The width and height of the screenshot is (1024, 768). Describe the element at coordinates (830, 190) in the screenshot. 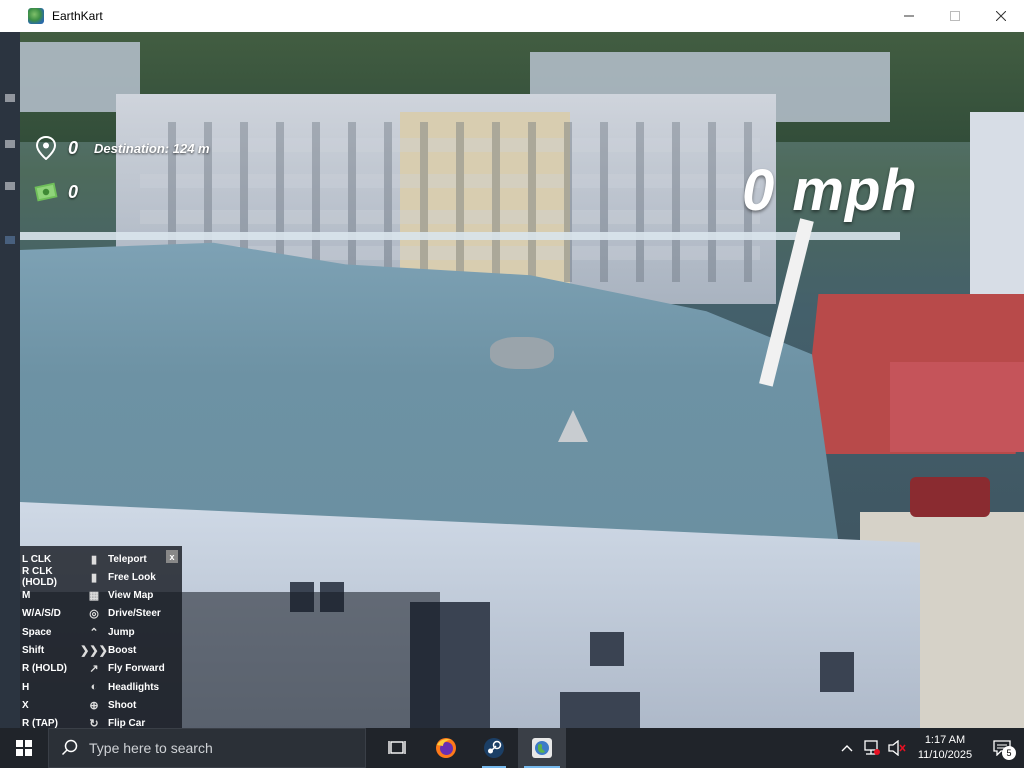

I see `speedometer: 0 mph` at that location.